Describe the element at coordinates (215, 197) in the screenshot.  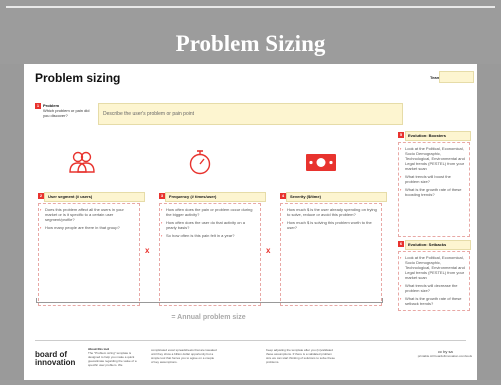
I see `frequency-header: Frequency (# times/user)` at that location.